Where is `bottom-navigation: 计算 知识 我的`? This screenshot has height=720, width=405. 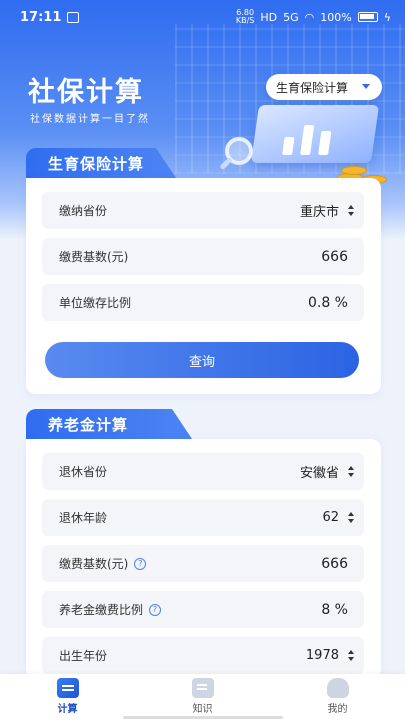 bottom-navigation: 计算 知识 我的 is located at coordinates (202, 697).